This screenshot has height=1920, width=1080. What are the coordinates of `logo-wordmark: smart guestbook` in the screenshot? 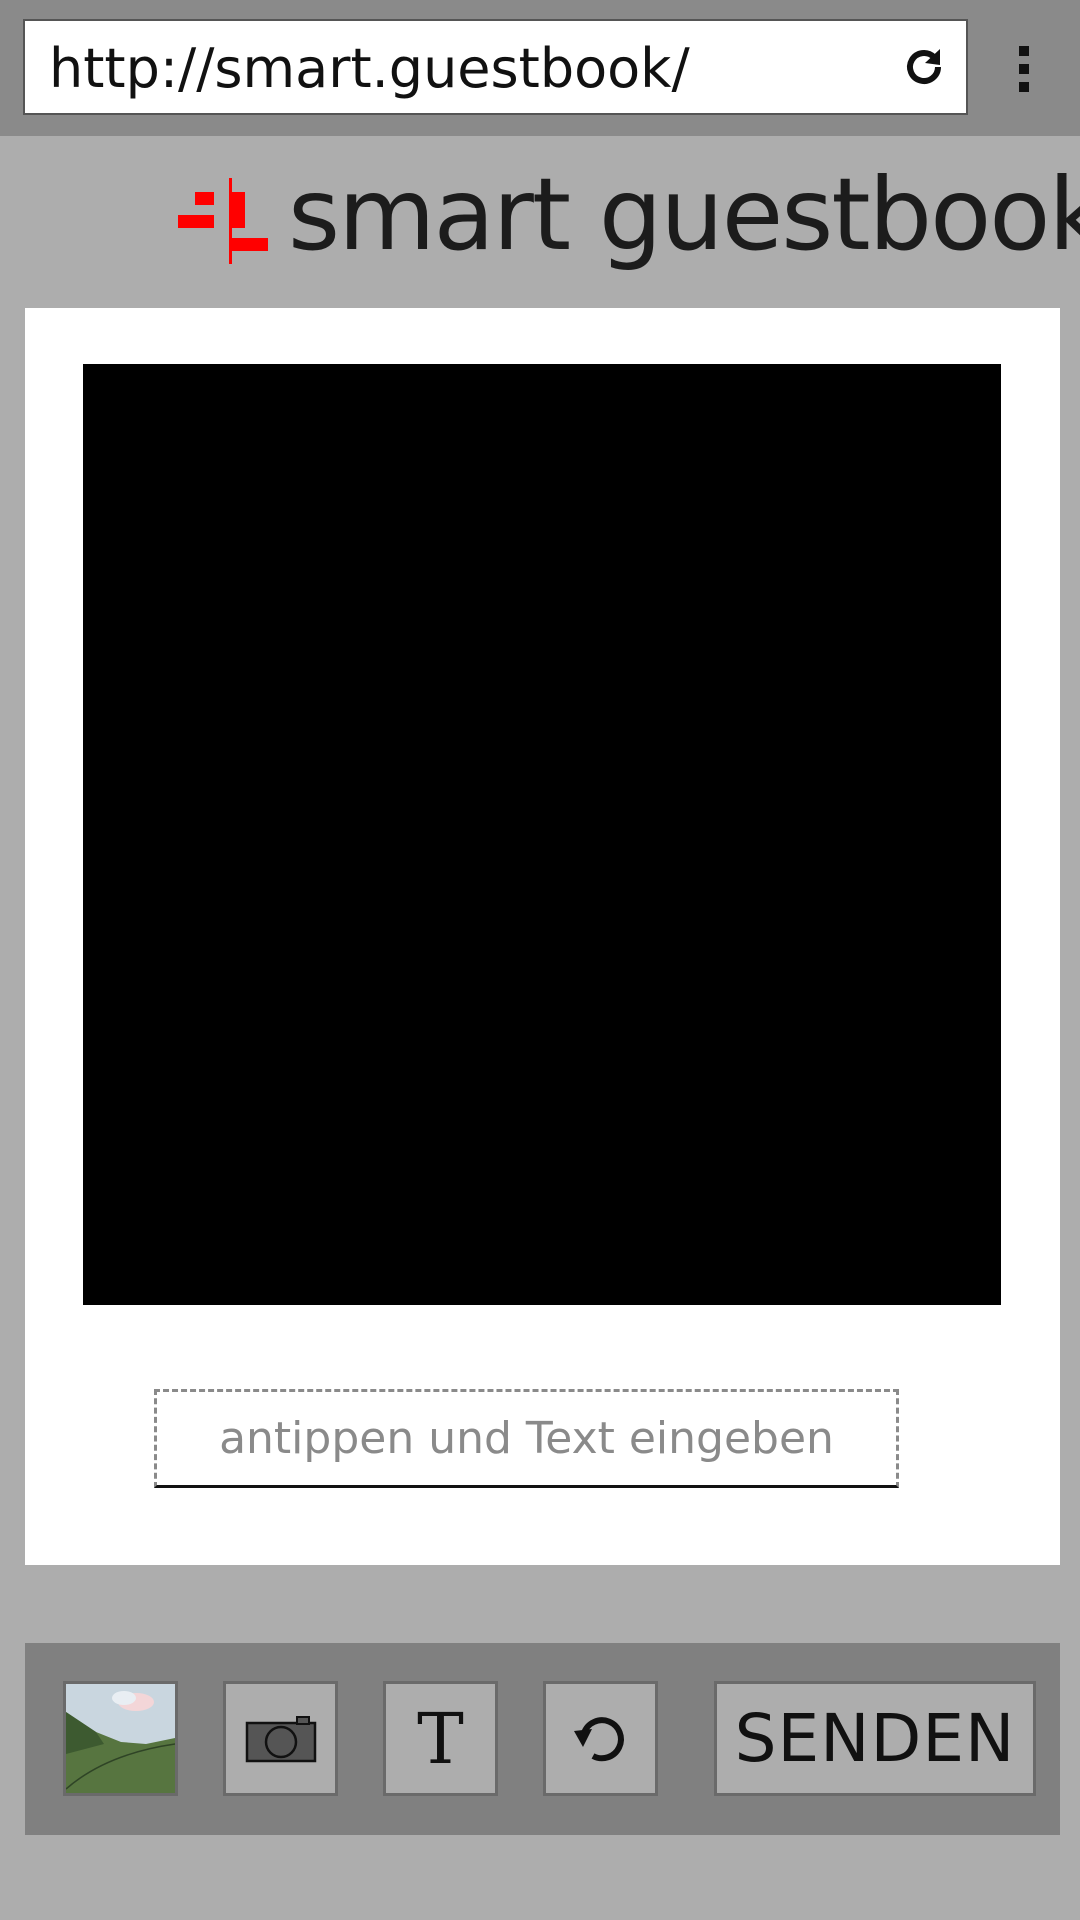 It's located at (684, 214).